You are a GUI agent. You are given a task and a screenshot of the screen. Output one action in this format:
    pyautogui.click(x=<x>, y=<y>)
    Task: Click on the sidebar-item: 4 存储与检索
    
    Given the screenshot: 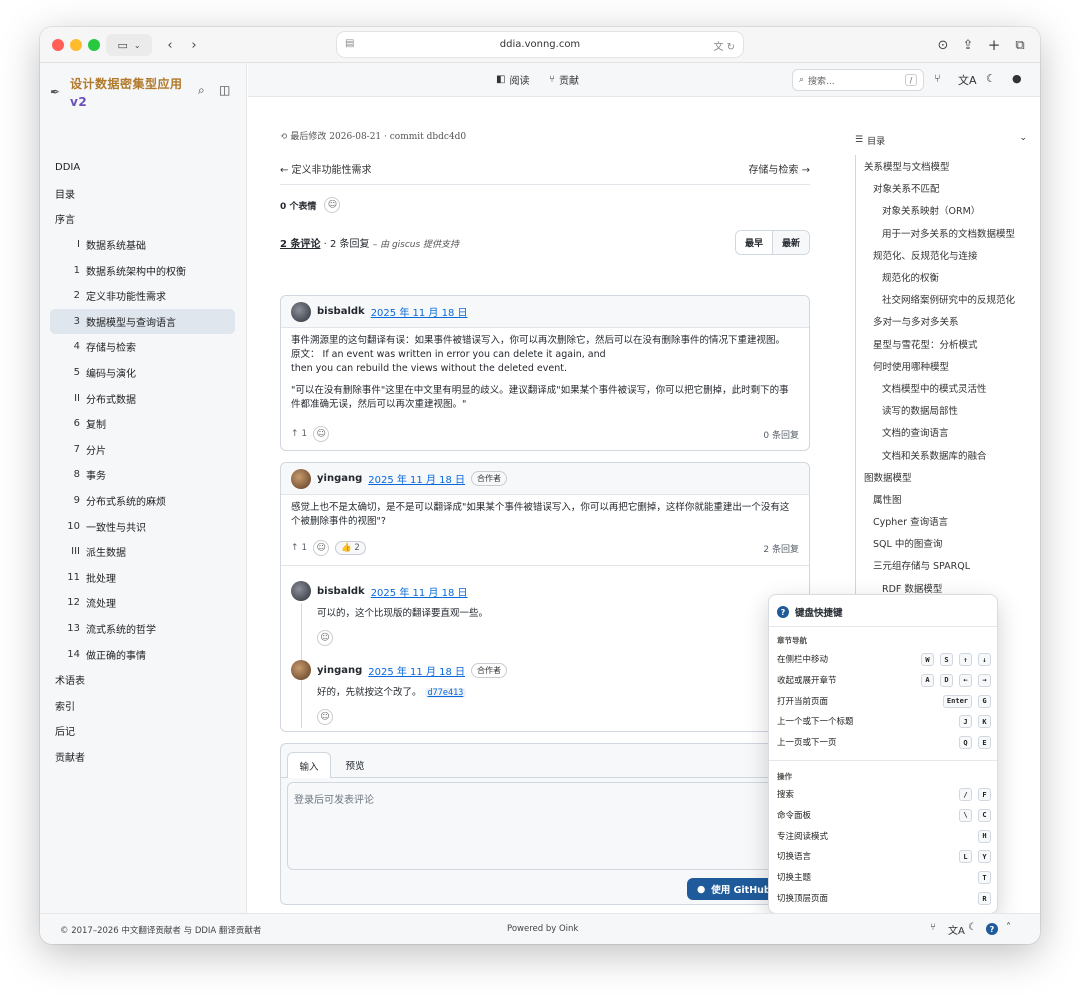 What is the action you would take?
    pyautogui.click(x=142, y=347)
    